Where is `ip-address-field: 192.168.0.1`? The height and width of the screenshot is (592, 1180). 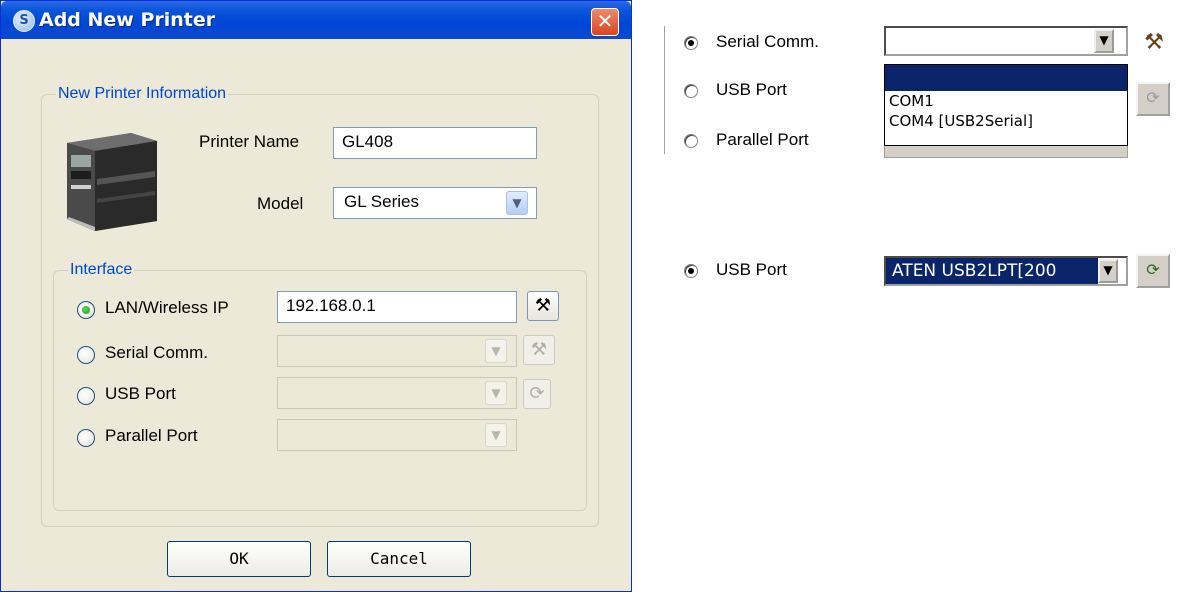
ip-address-field: 192.168.0.1 is located at coordinates (397, 307).